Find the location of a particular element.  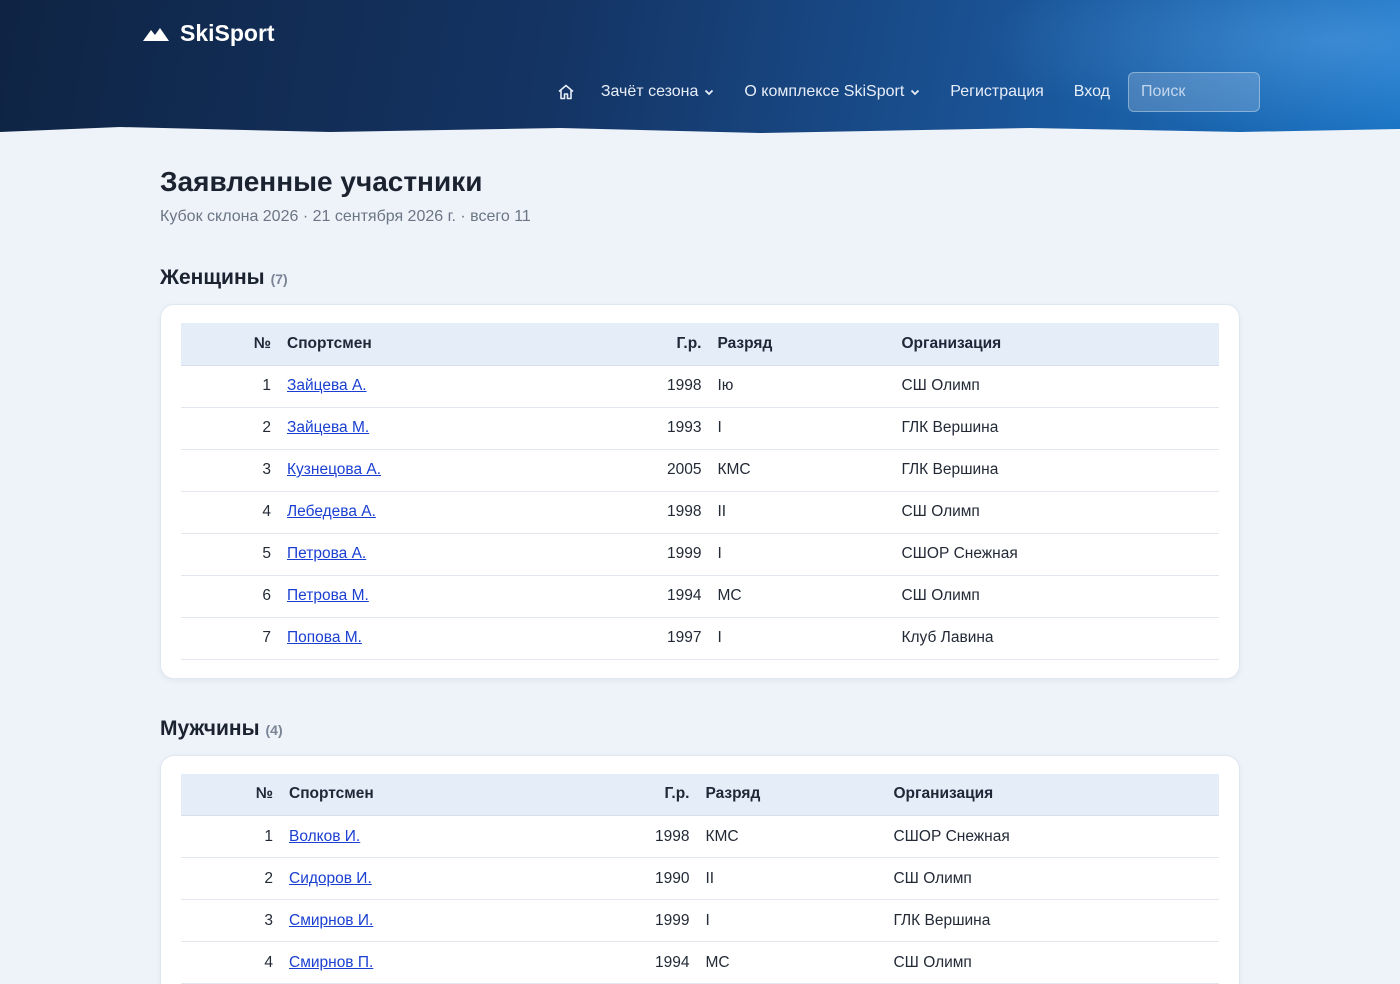

table-row: 3 Кузнецова А. 2005 КМС ГЛК Вершина is located at coordinates (700, 470).